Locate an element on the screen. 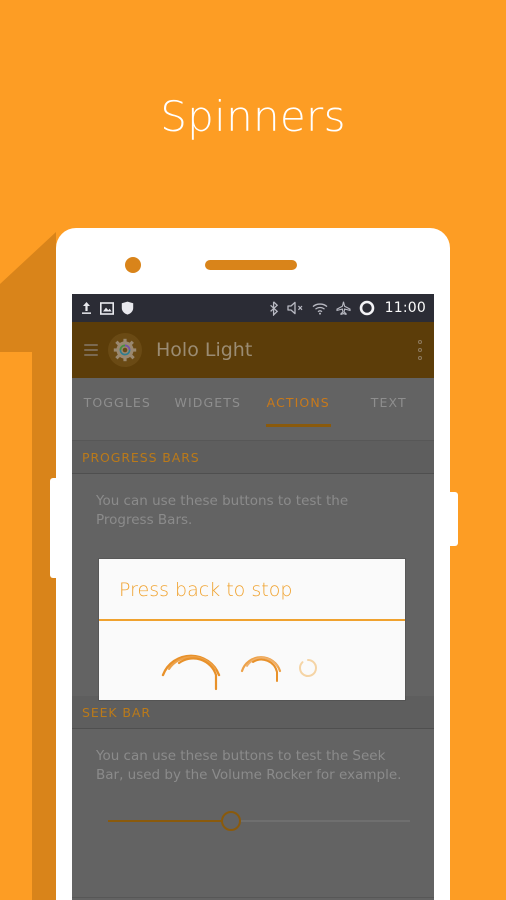  tab-text: TEXT is located at coordinates (389, 409).